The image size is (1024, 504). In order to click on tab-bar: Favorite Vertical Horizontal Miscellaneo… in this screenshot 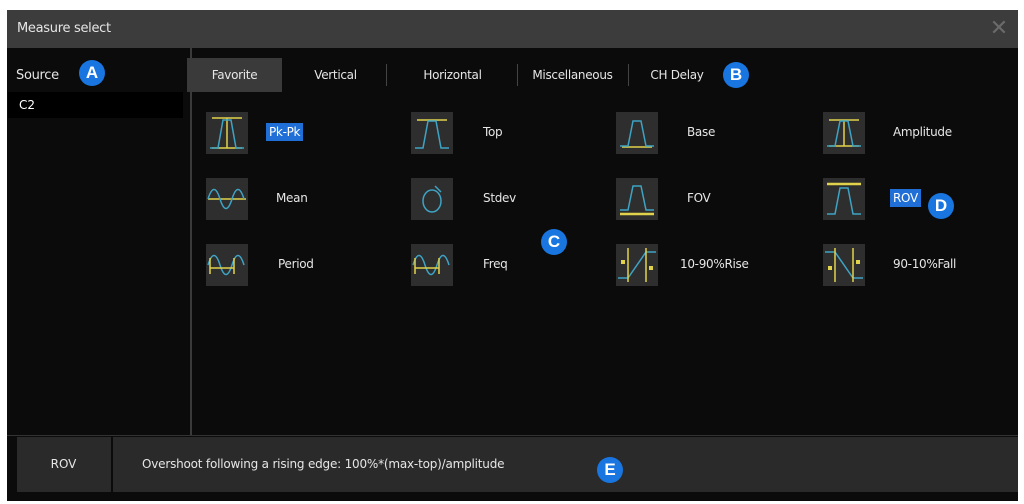, I will do `click(445, 75)`.